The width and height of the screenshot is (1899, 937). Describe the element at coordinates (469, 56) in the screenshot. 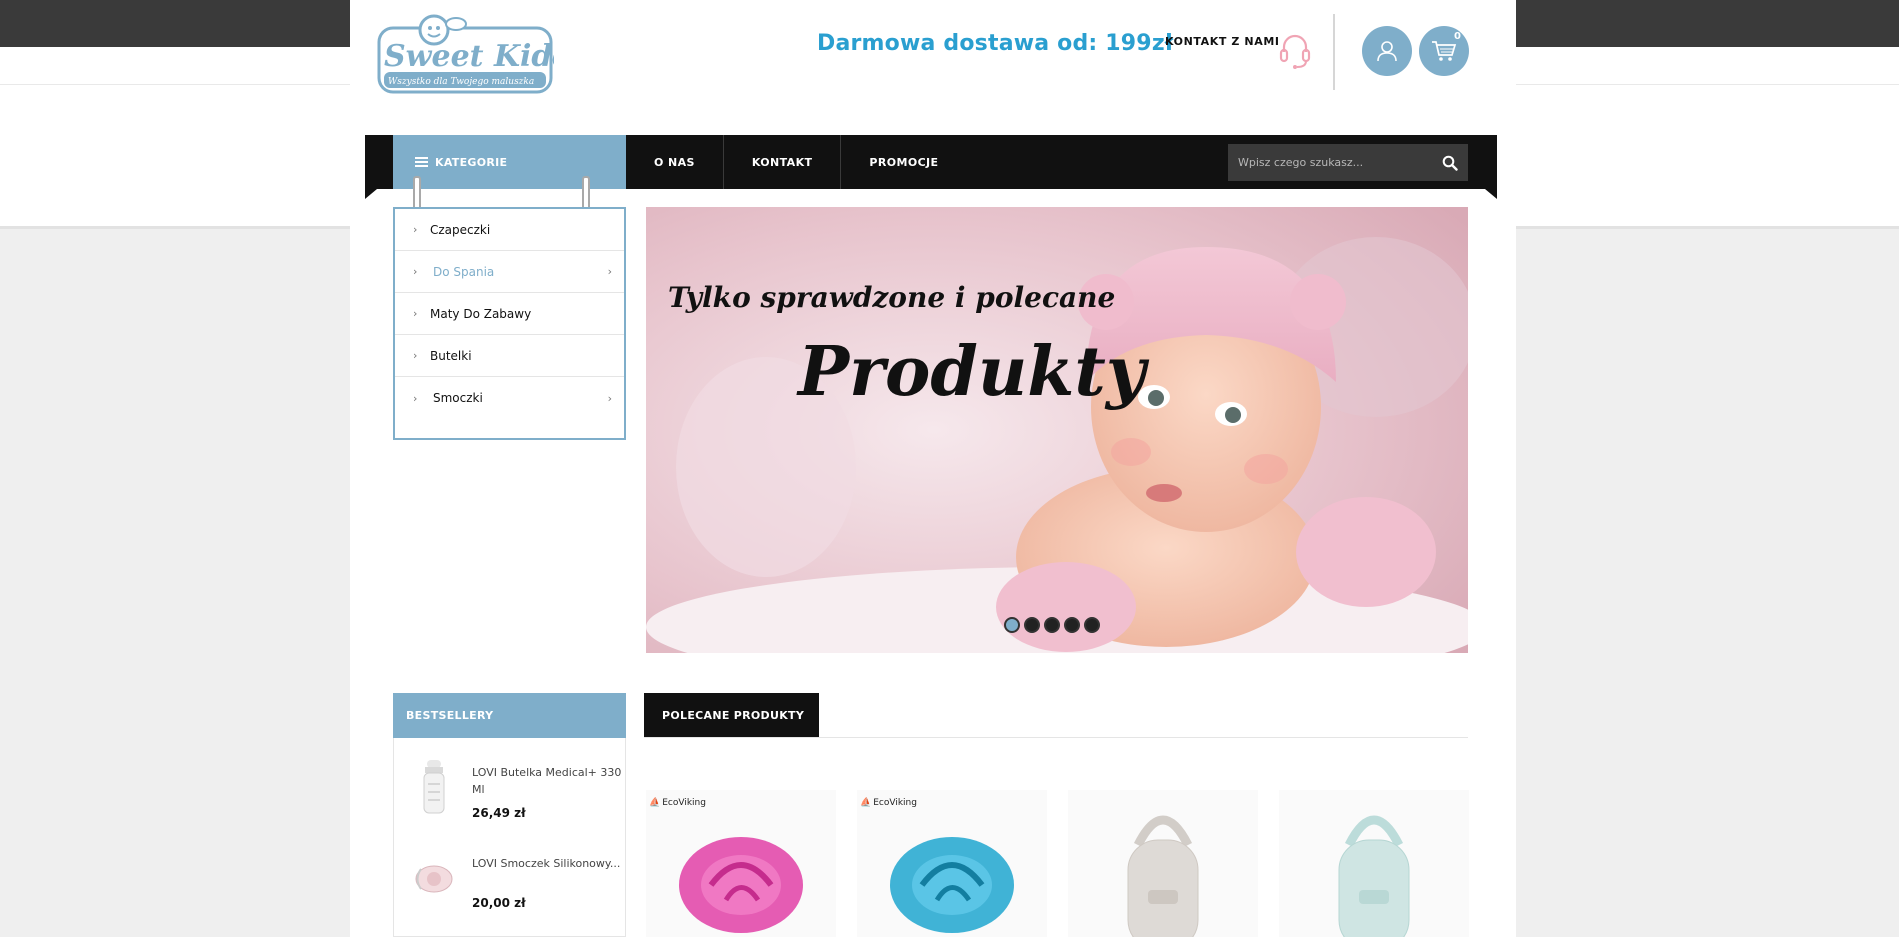

I see `logo-title: Sweet Kiddy` at that location.